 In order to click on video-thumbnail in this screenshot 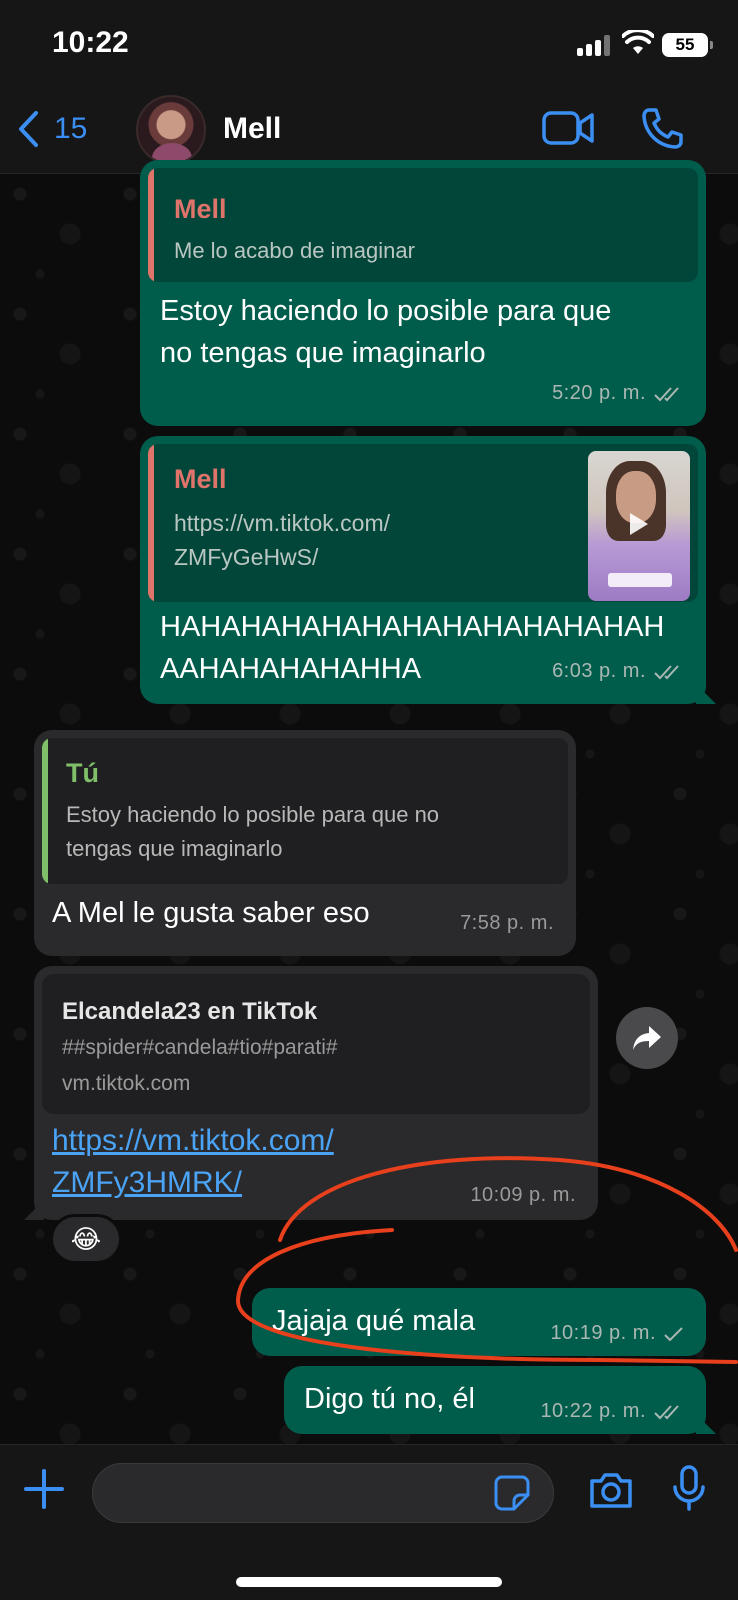, I will do `click(639, 526)`.